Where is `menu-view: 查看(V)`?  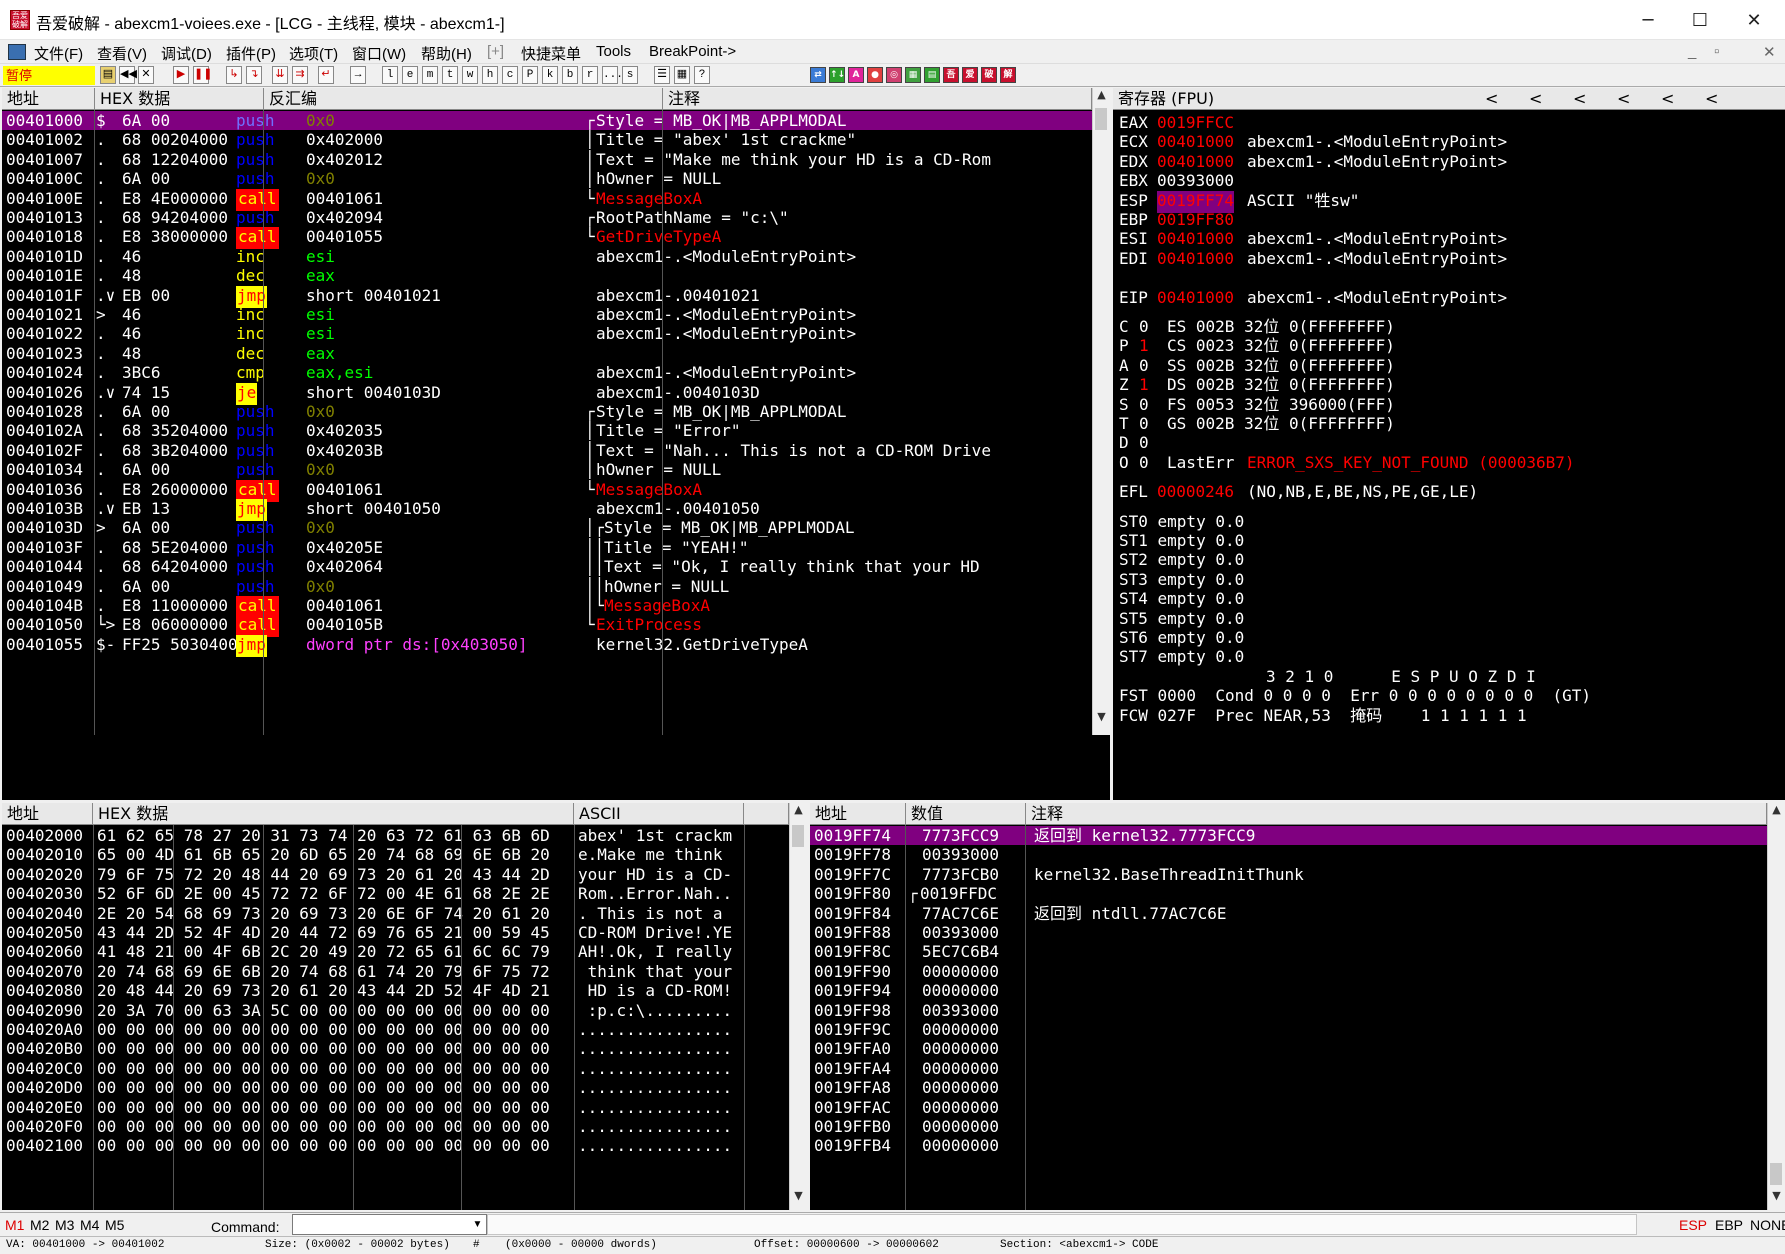 menu-view: 查看(V) is located at coordinates (122, 53).